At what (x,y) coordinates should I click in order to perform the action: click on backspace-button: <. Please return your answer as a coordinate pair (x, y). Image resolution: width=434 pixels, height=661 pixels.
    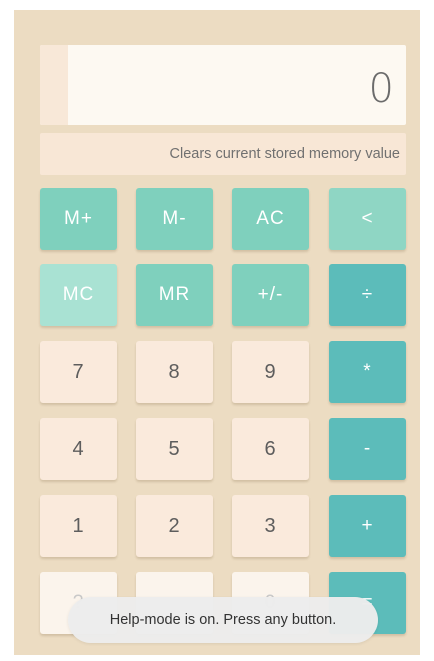
    Looking at the image, I should click on (367, 219).